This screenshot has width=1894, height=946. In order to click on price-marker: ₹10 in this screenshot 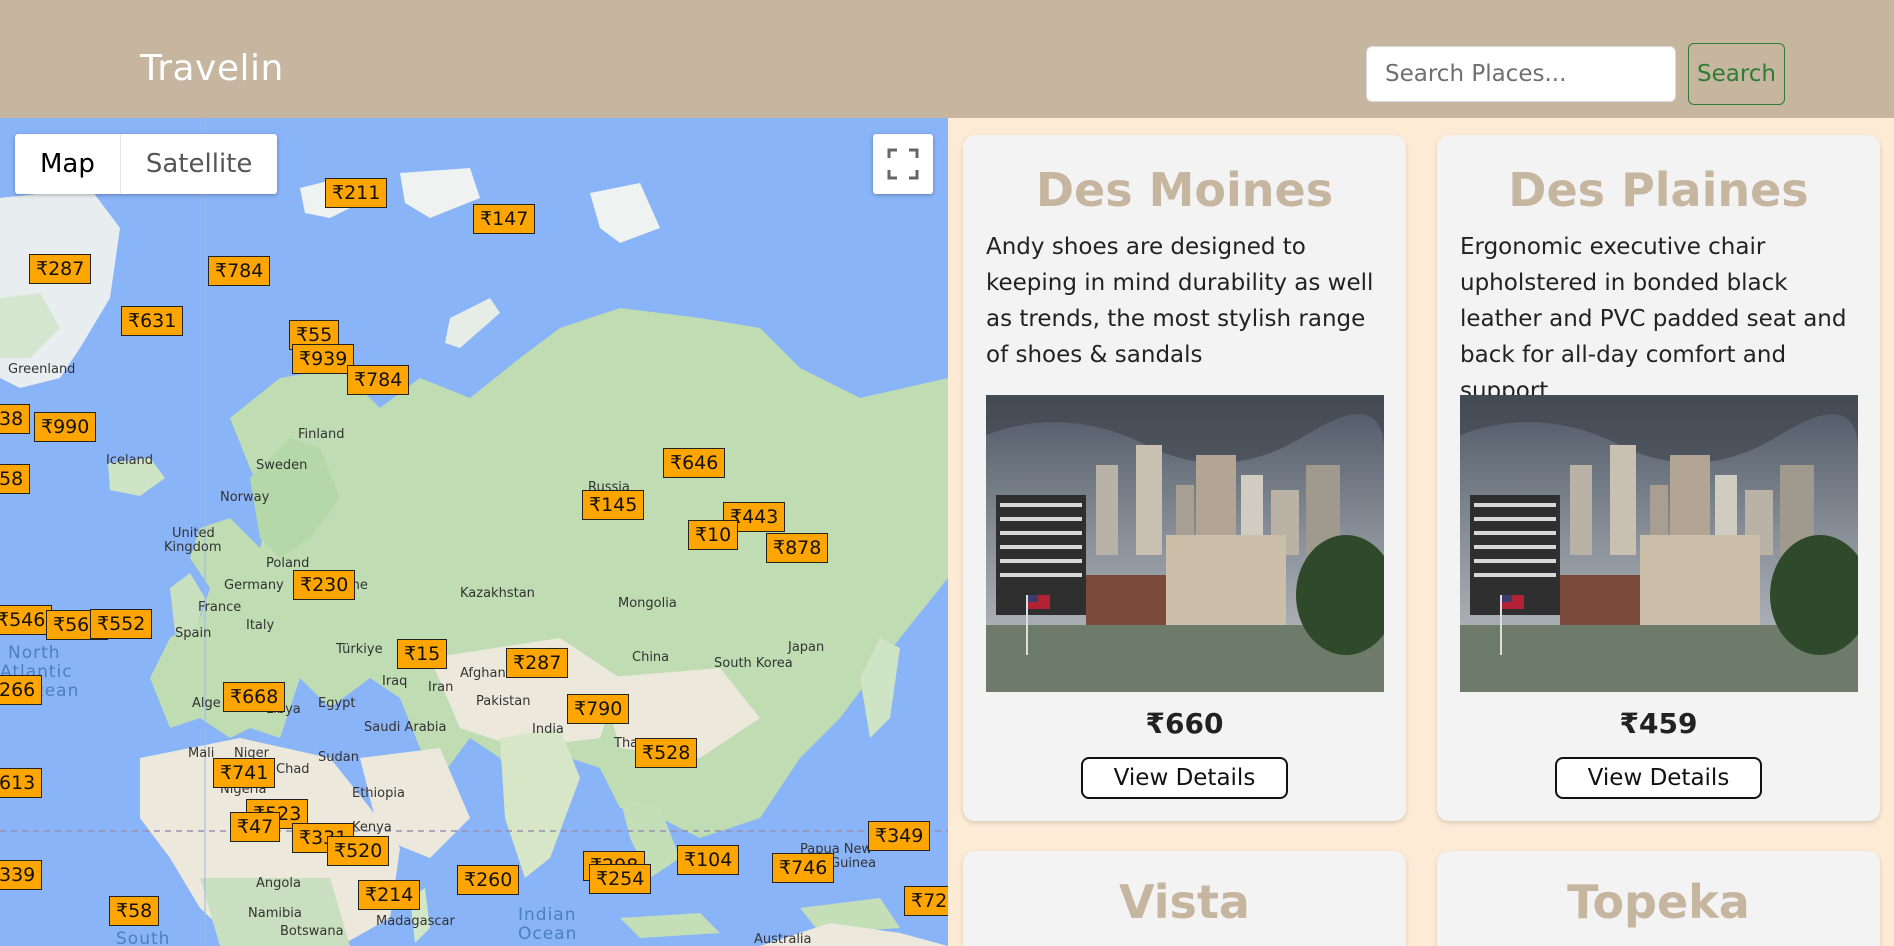, I will do `click(713, 535)`.